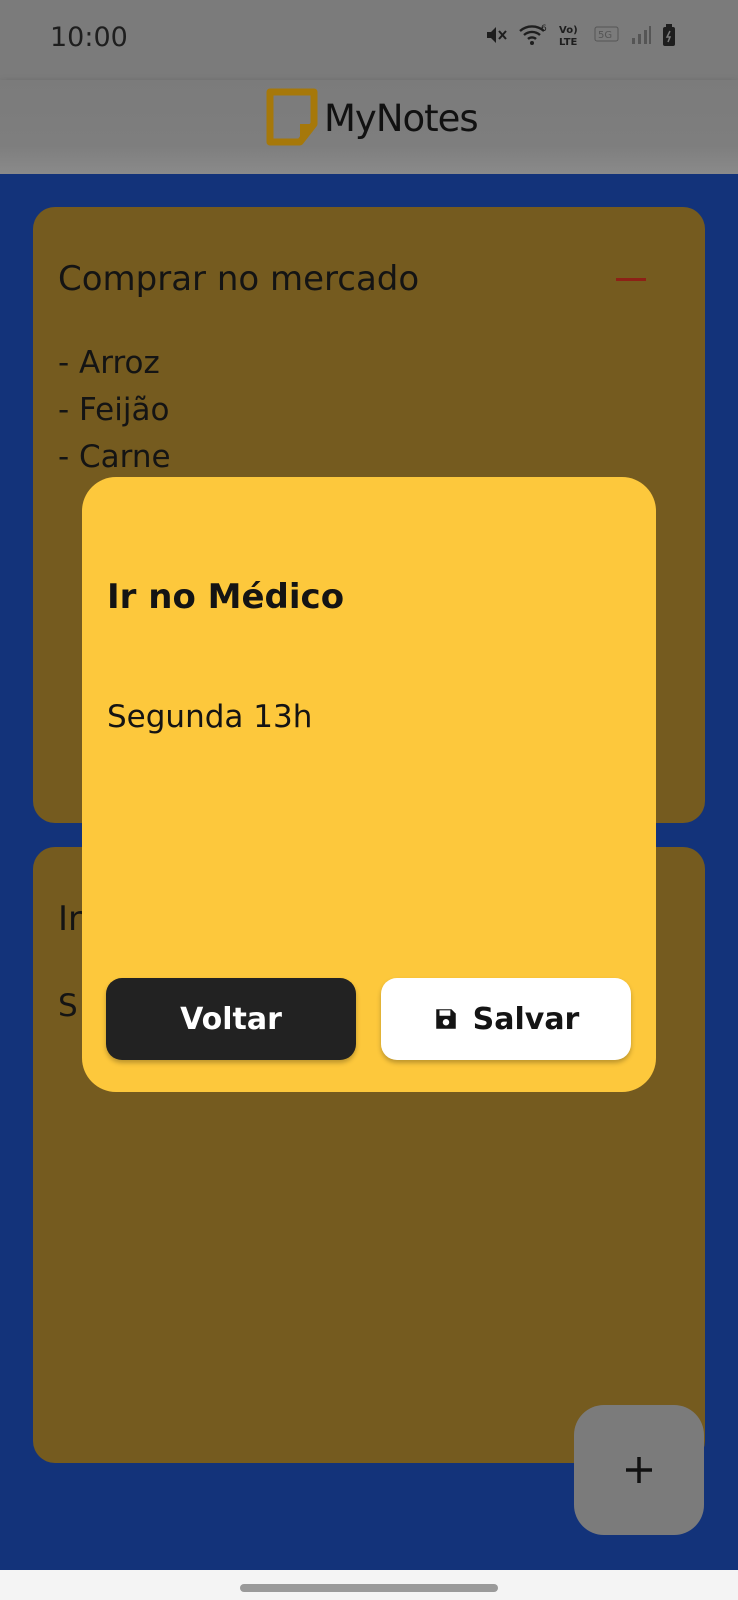 This screenshot has width=738, height=1600. I want to click on status-bar: 10:00 6 Vo) LTE 5G, so click(369, 40).